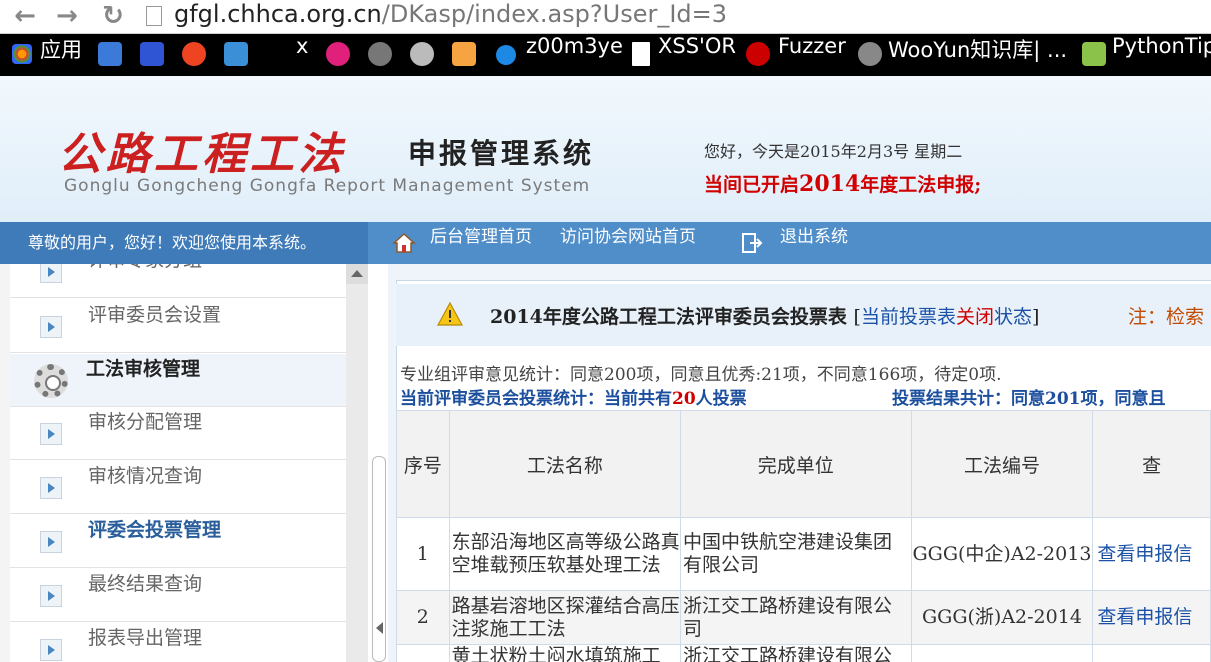 This screenshot has width=1211, height=662. Describe the element at coordinates (1013, 317) in the screenshot. I see `status-word: 状态` at that location.